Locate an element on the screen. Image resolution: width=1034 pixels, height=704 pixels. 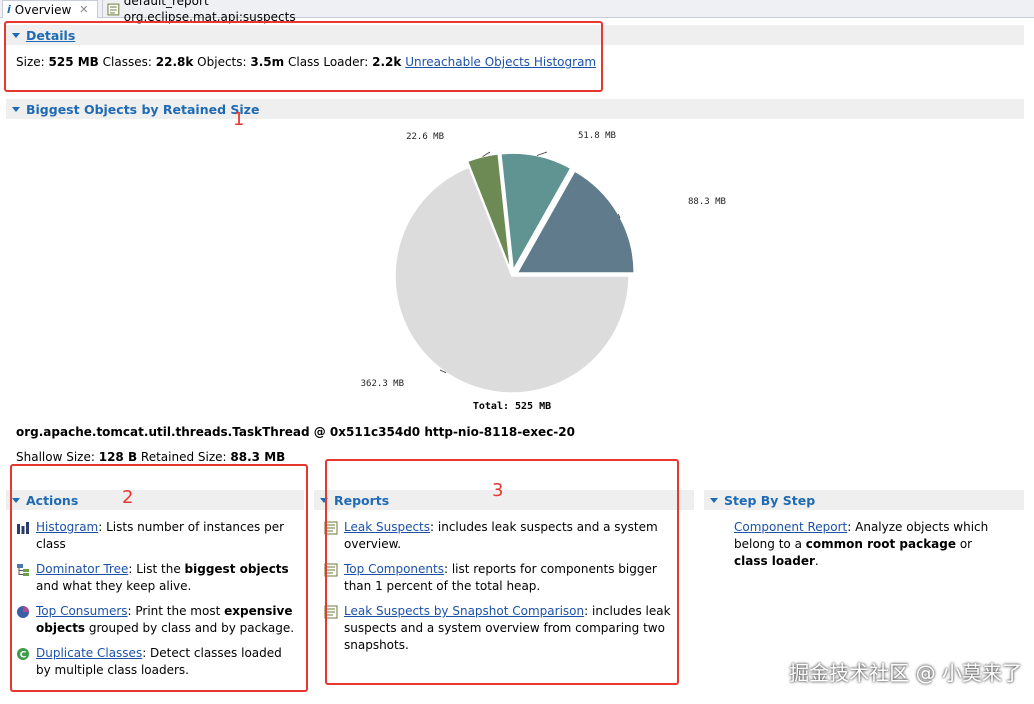
duplicate-classes-icon: C is located at coordinates (23, 654).